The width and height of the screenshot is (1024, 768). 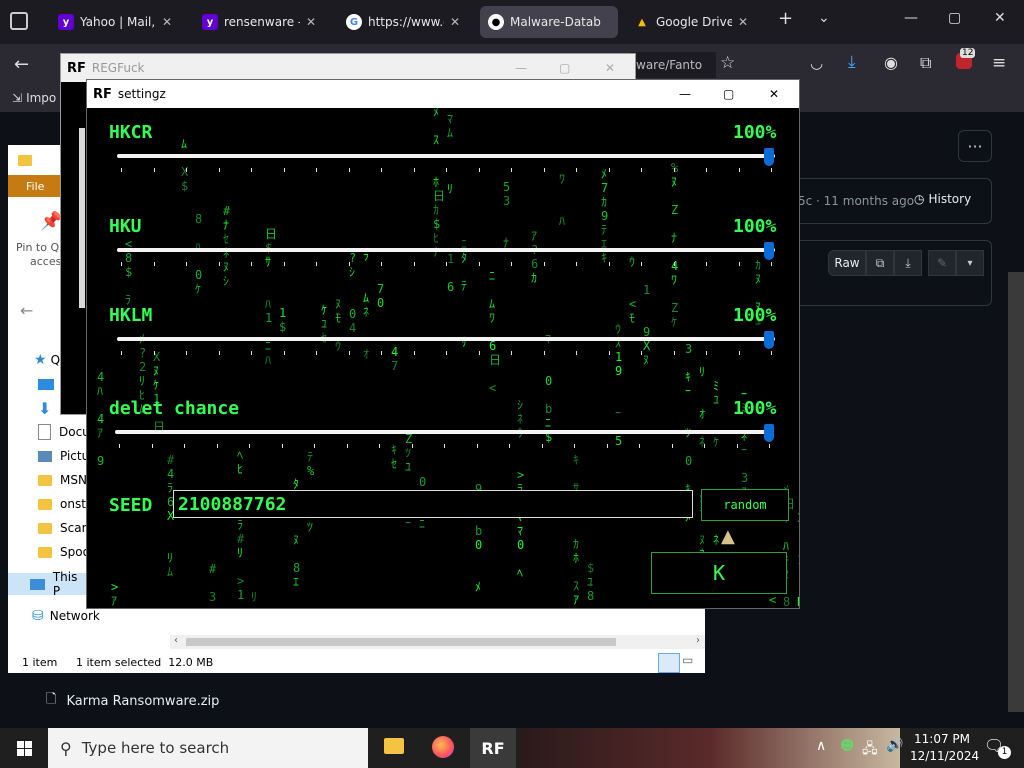 I want to click on svg-text: b, so click(x=548, y=409).